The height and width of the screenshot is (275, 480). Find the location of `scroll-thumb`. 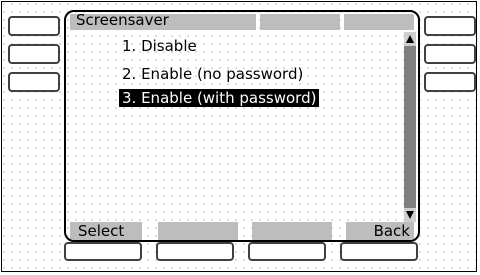

scroll-thumb is located at coordinates (410, 127).